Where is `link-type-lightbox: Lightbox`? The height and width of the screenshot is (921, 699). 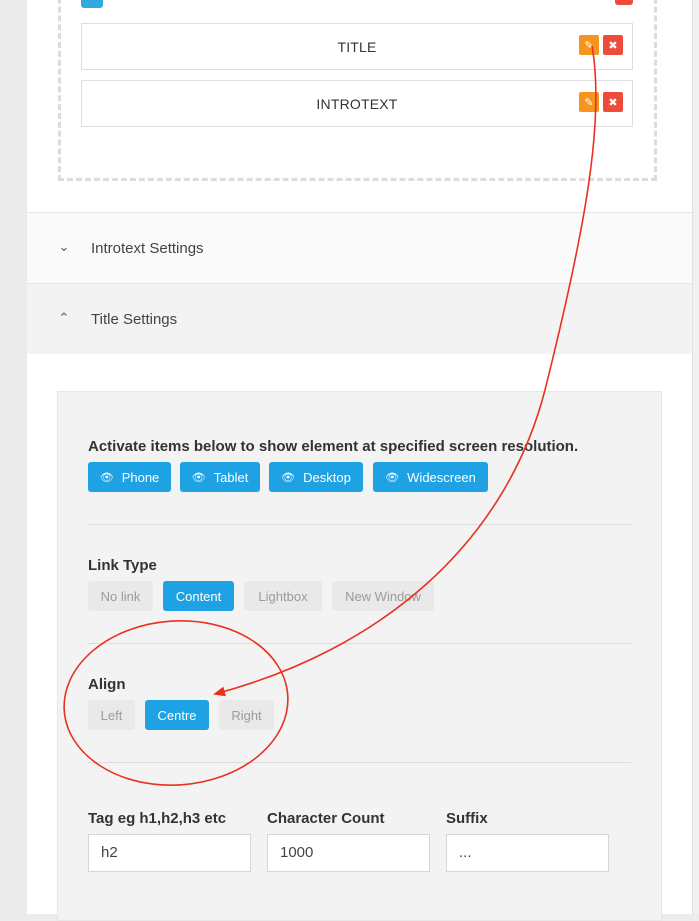
link-type-lightbox: Lightbox is located at coordinates (283, 596).